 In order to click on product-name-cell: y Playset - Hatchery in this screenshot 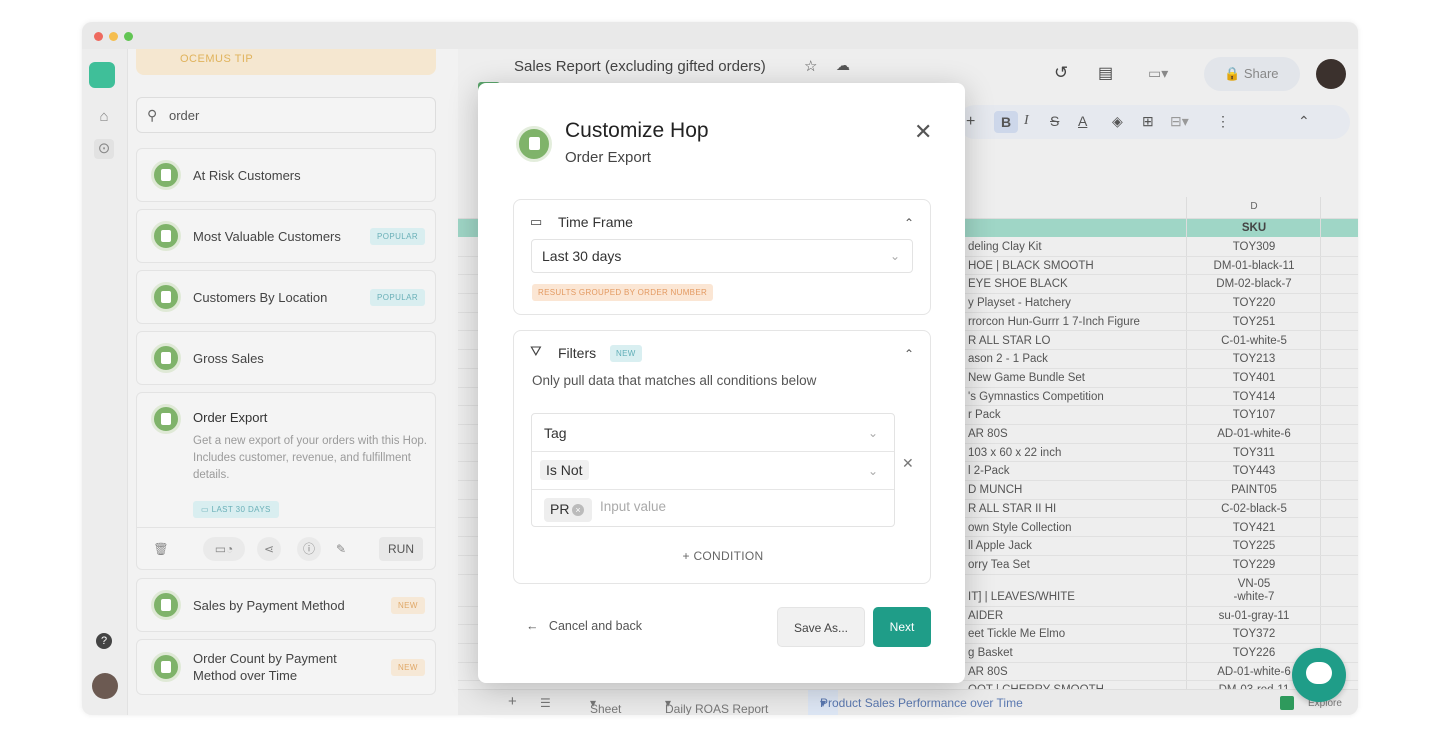, I will do `click(1019, 303)`.